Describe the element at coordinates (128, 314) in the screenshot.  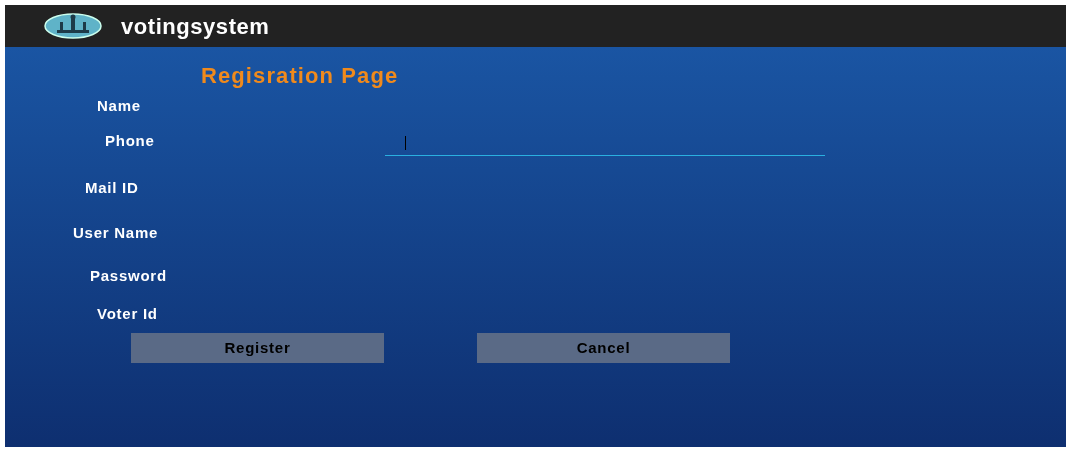
I see `field-label: Voter Id` at that location.